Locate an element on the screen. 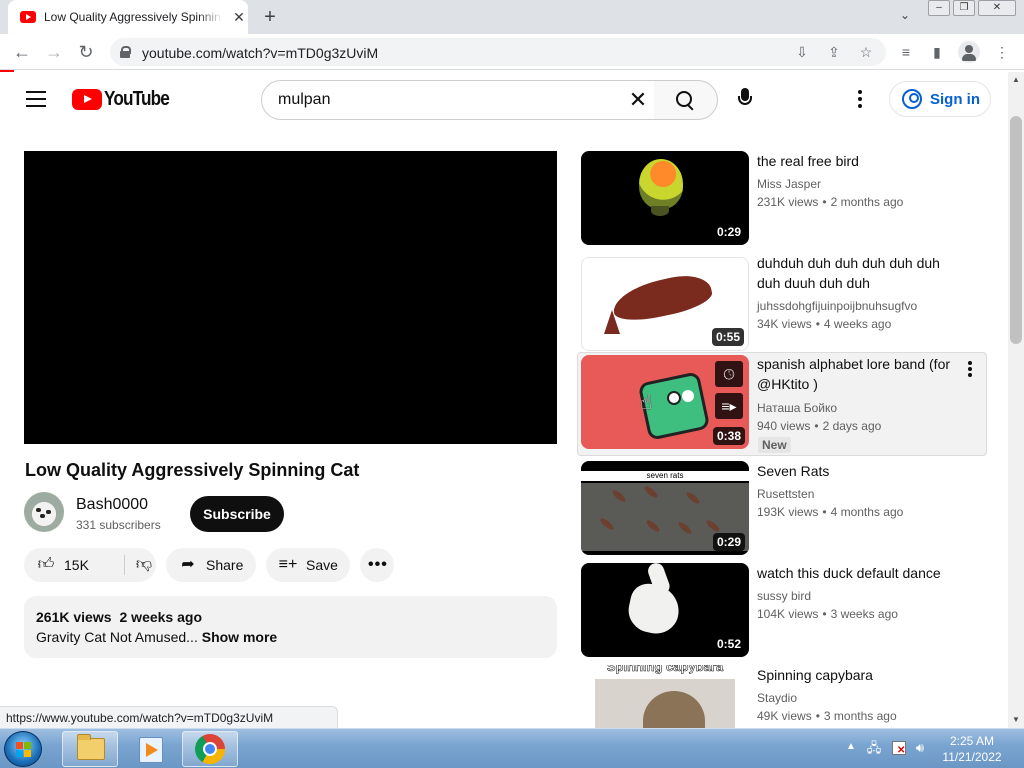  rec-channel: Наташа Бойко is located at coordinates (797, 408).